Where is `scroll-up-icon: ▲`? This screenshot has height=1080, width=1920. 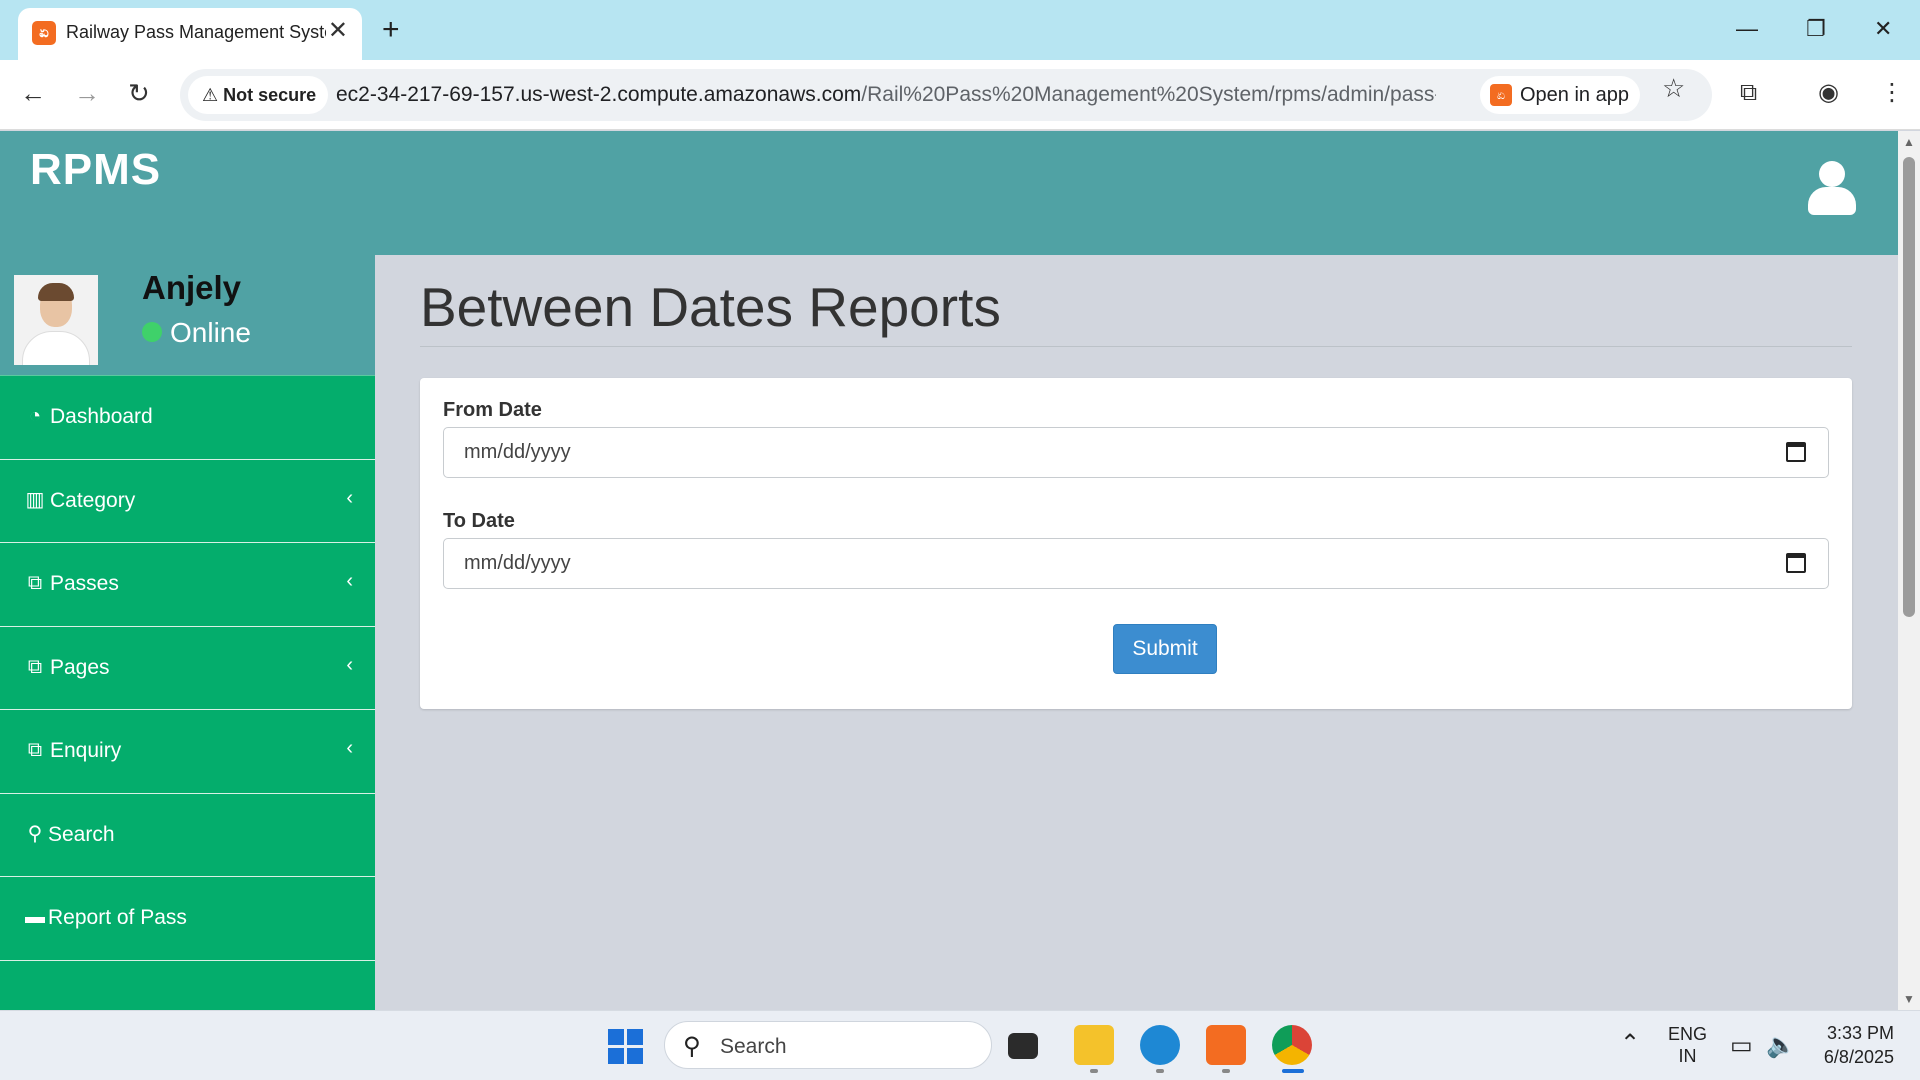
scroll-up-icon: ▲ is located at coordinates (1909, 142).